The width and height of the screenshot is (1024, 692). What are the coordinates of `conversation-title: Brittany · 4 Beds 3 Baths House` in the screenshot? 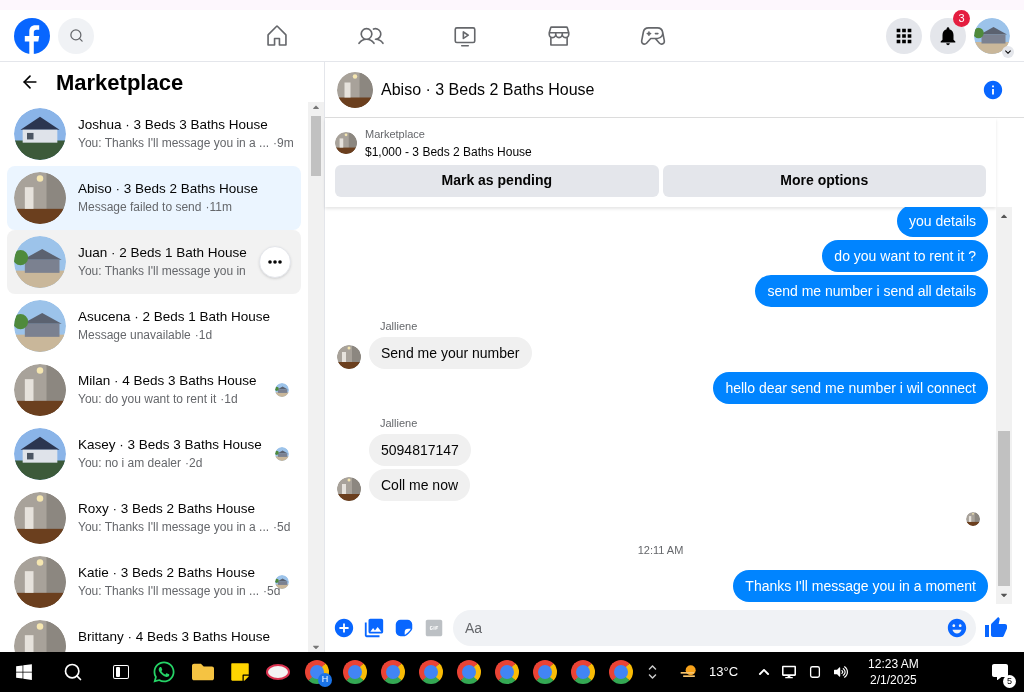 It's located at (174, 637).